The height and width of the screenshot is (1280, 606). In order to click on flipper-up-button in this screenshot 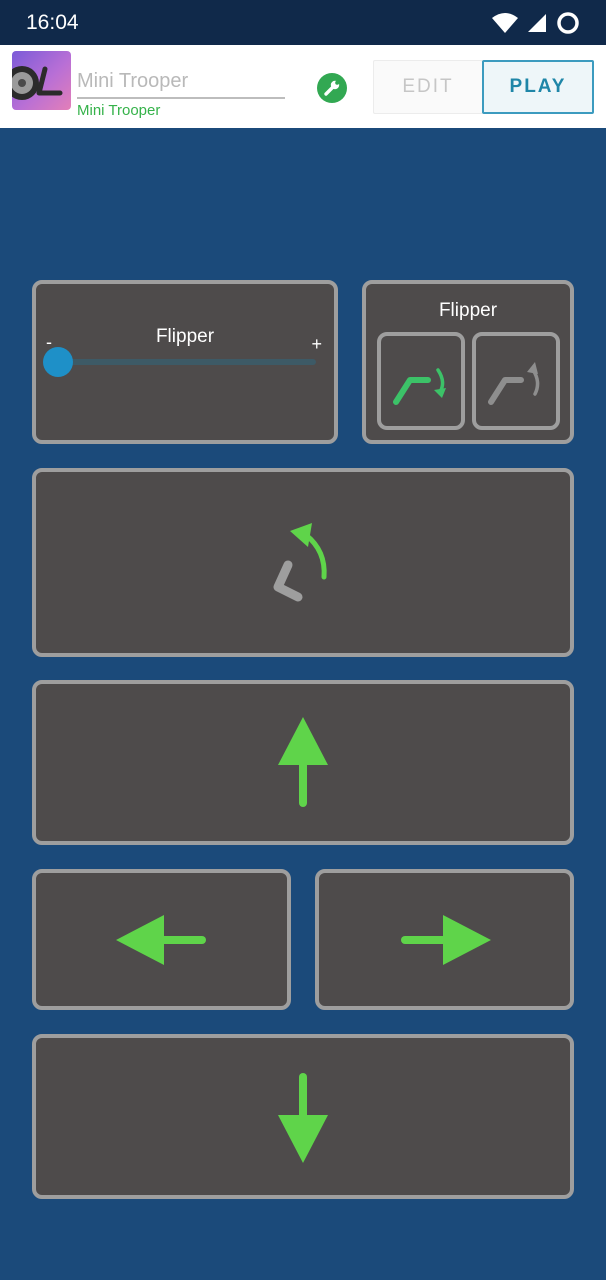, I will do `click(516, 381)`.